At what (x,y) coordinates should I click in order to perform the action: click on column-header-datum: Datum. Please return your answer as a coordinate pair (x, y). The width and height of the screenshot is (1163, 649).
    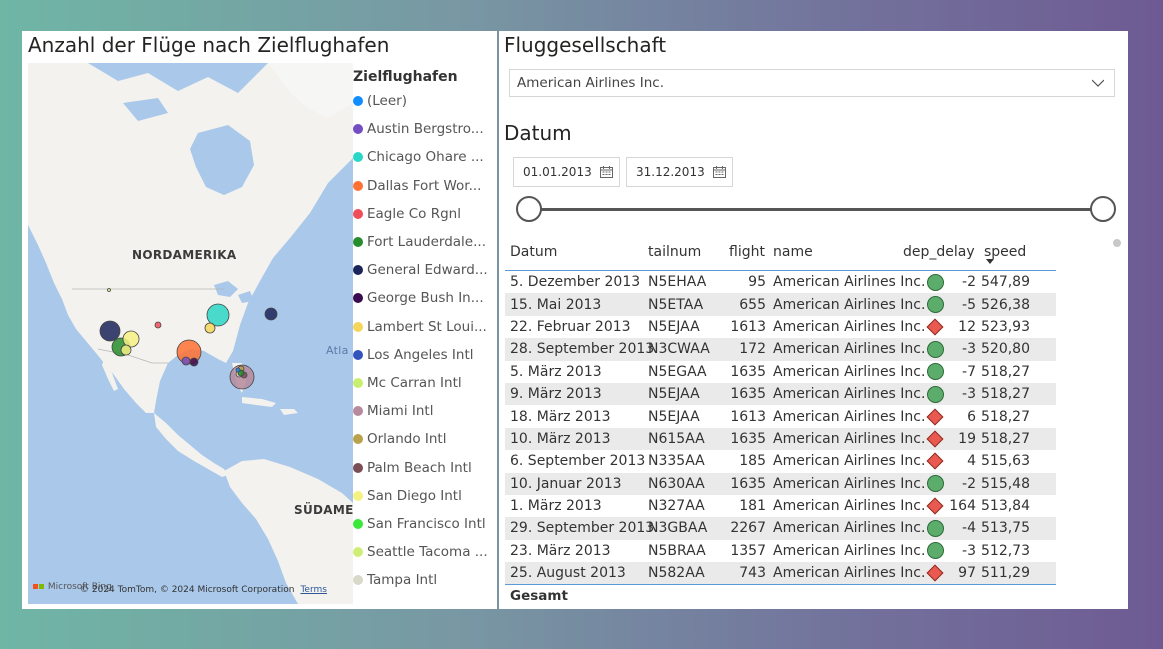
    Looking at the image, I should click on (576, 252).